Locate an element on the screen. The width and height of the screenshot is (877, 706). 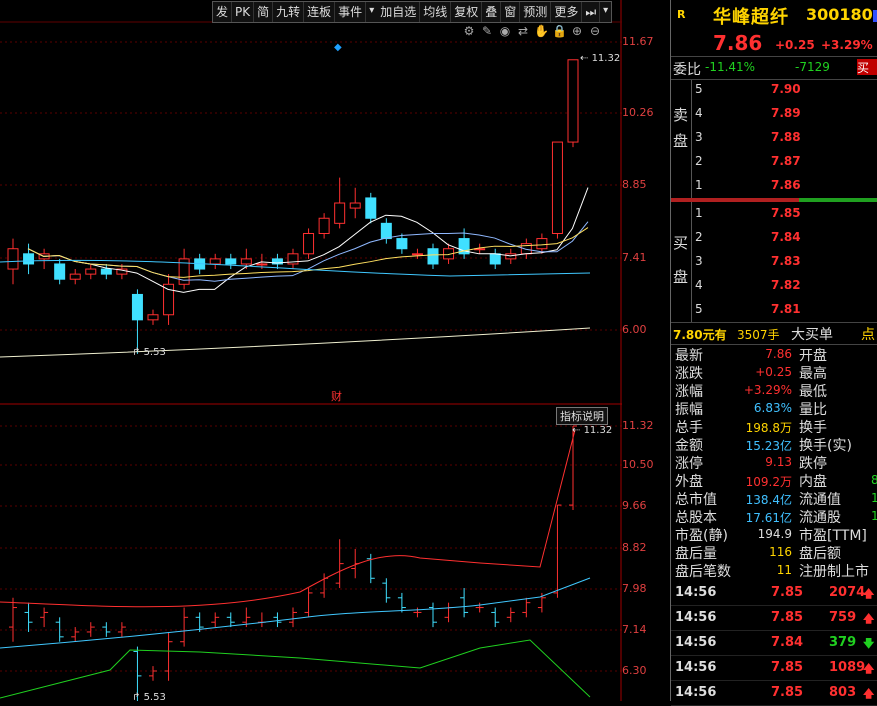
toolbar-item: 简 is located at coordinates (264, 12).